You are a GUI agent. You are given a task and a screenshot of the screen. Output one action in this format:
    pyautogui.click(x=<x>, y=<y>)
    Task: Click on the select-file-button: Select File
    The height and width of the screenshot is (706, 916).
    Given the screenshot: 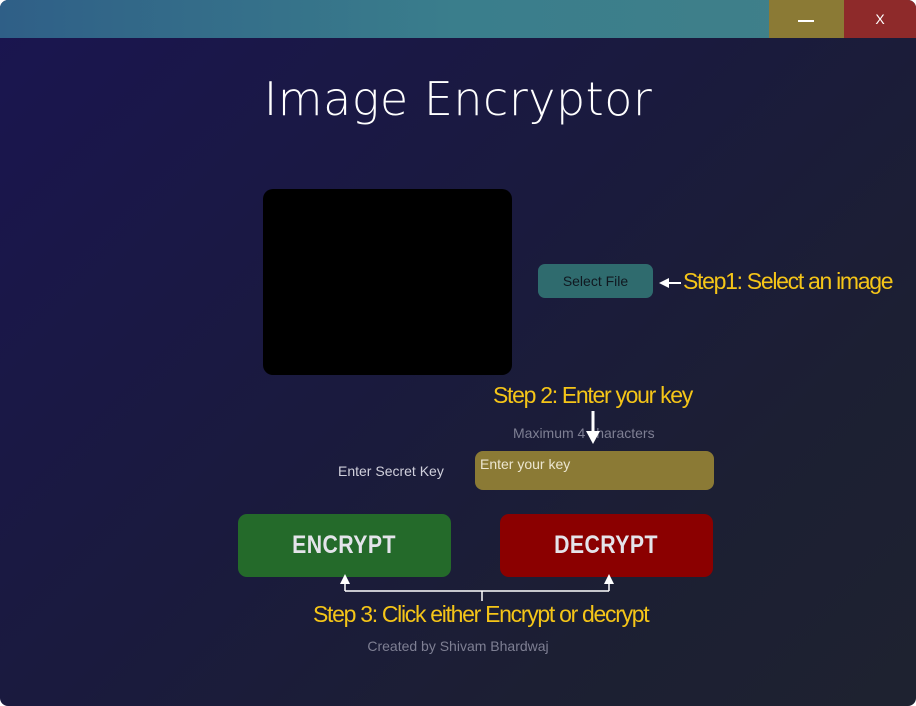 What is the action you would take?
    pyautogui.click(x=595, y=281)
    